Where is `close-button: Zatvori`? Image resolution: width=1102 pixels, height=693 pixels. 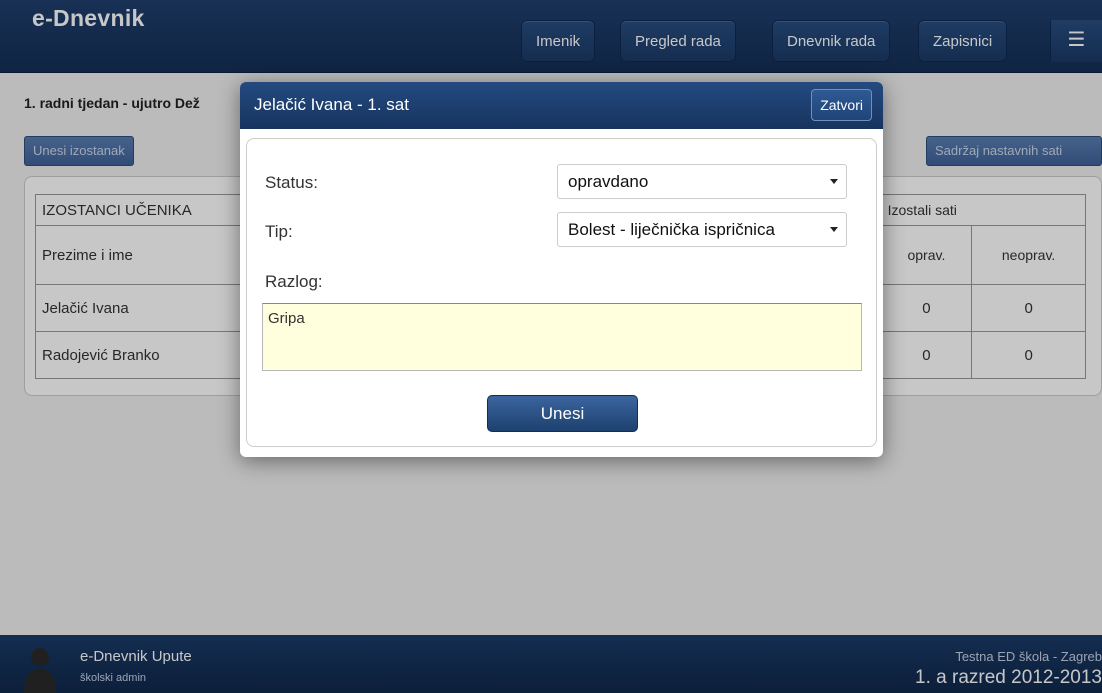 close-button: Zatvori is located at coordinates (841, 105).